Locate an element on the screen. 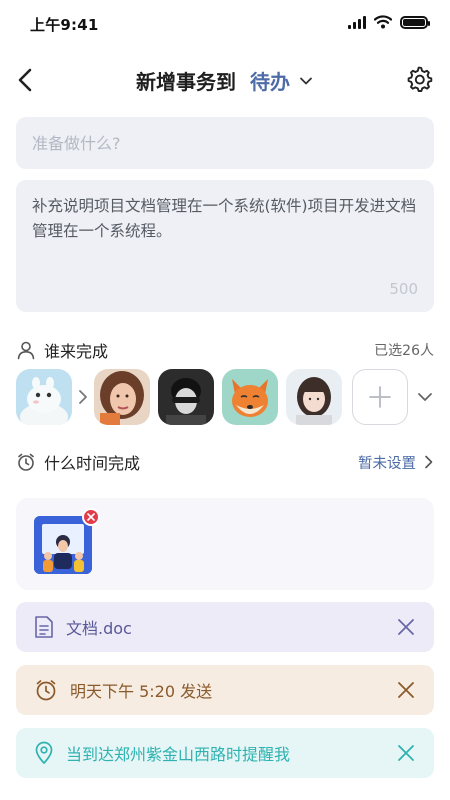 Image resolution: width=450 pixels, height=800 pixels. location-pin-icon is located at coordinates (44, 752).